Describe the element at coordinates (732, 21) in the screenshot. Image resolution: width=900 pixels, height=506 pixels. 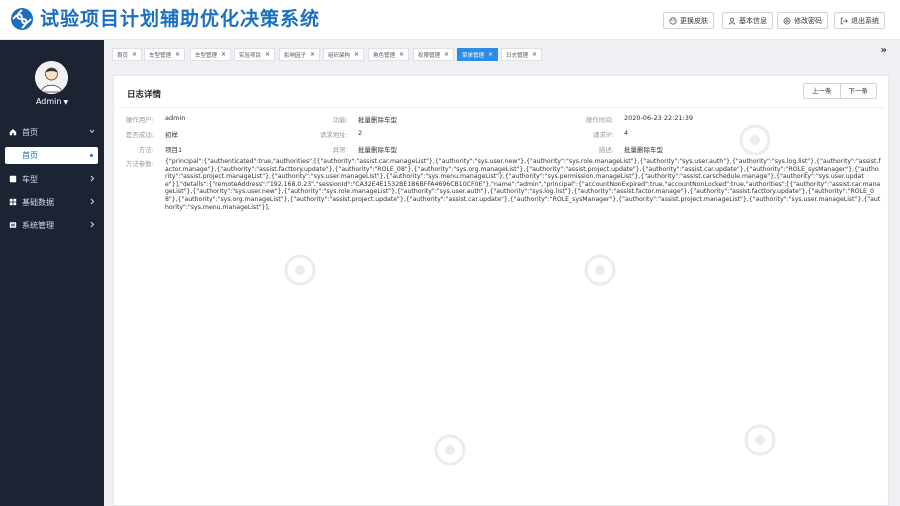
I see `user-icon` at that location.